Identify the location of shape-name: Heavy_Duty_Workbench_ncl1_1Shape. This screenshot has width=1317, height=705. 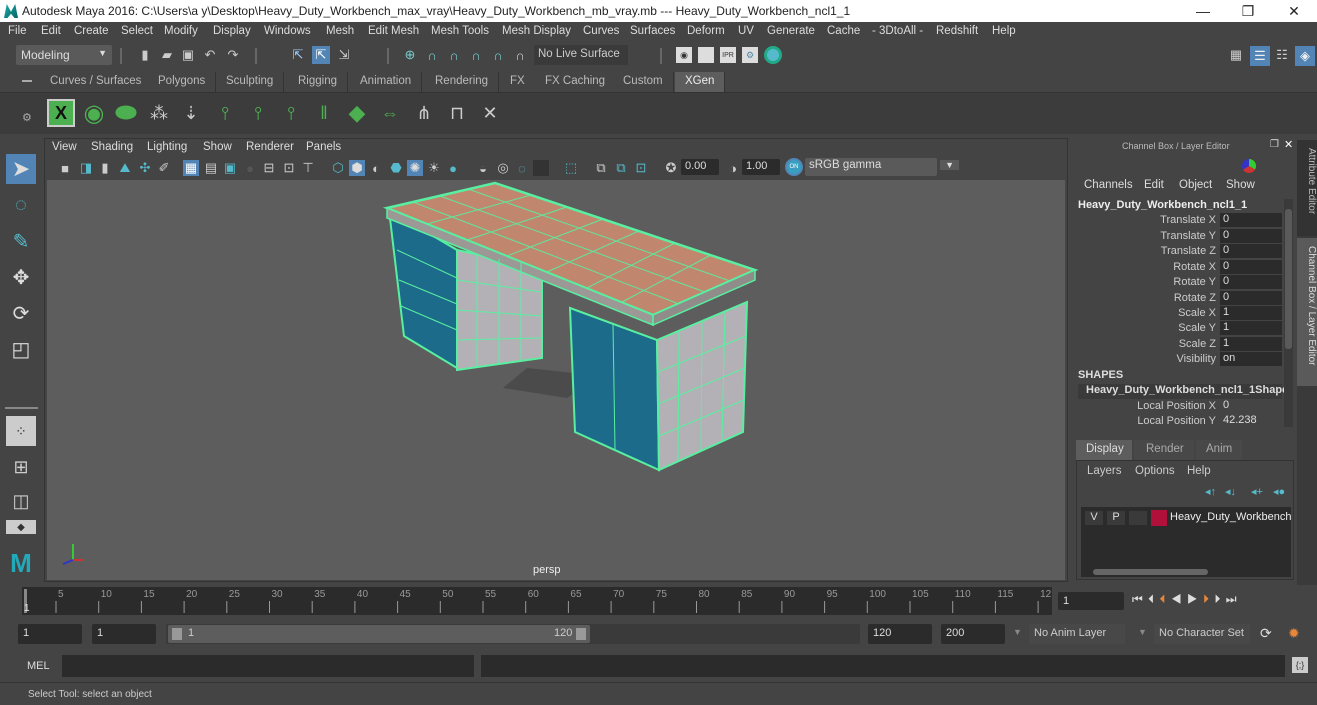
(1183, 391).